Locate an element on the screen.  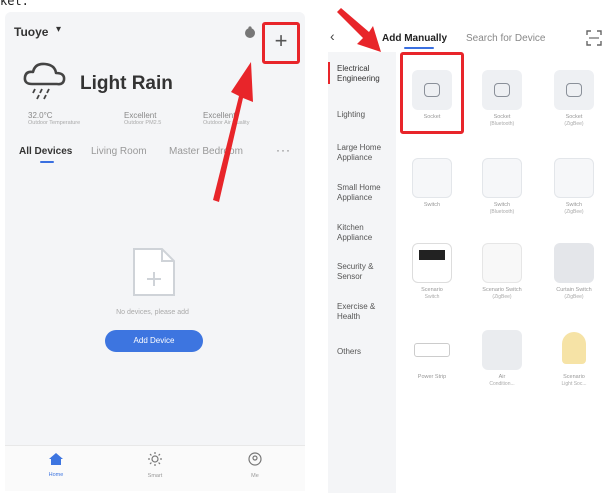
tab-living-room: Living Room is located at coordinates (119, 151).